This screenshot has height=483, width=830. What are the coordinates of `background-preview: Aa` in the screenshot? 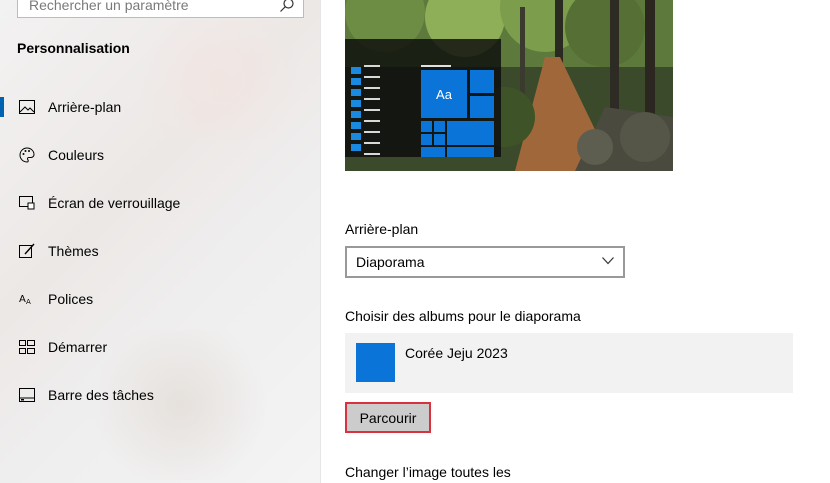 It's located at (509, 85).